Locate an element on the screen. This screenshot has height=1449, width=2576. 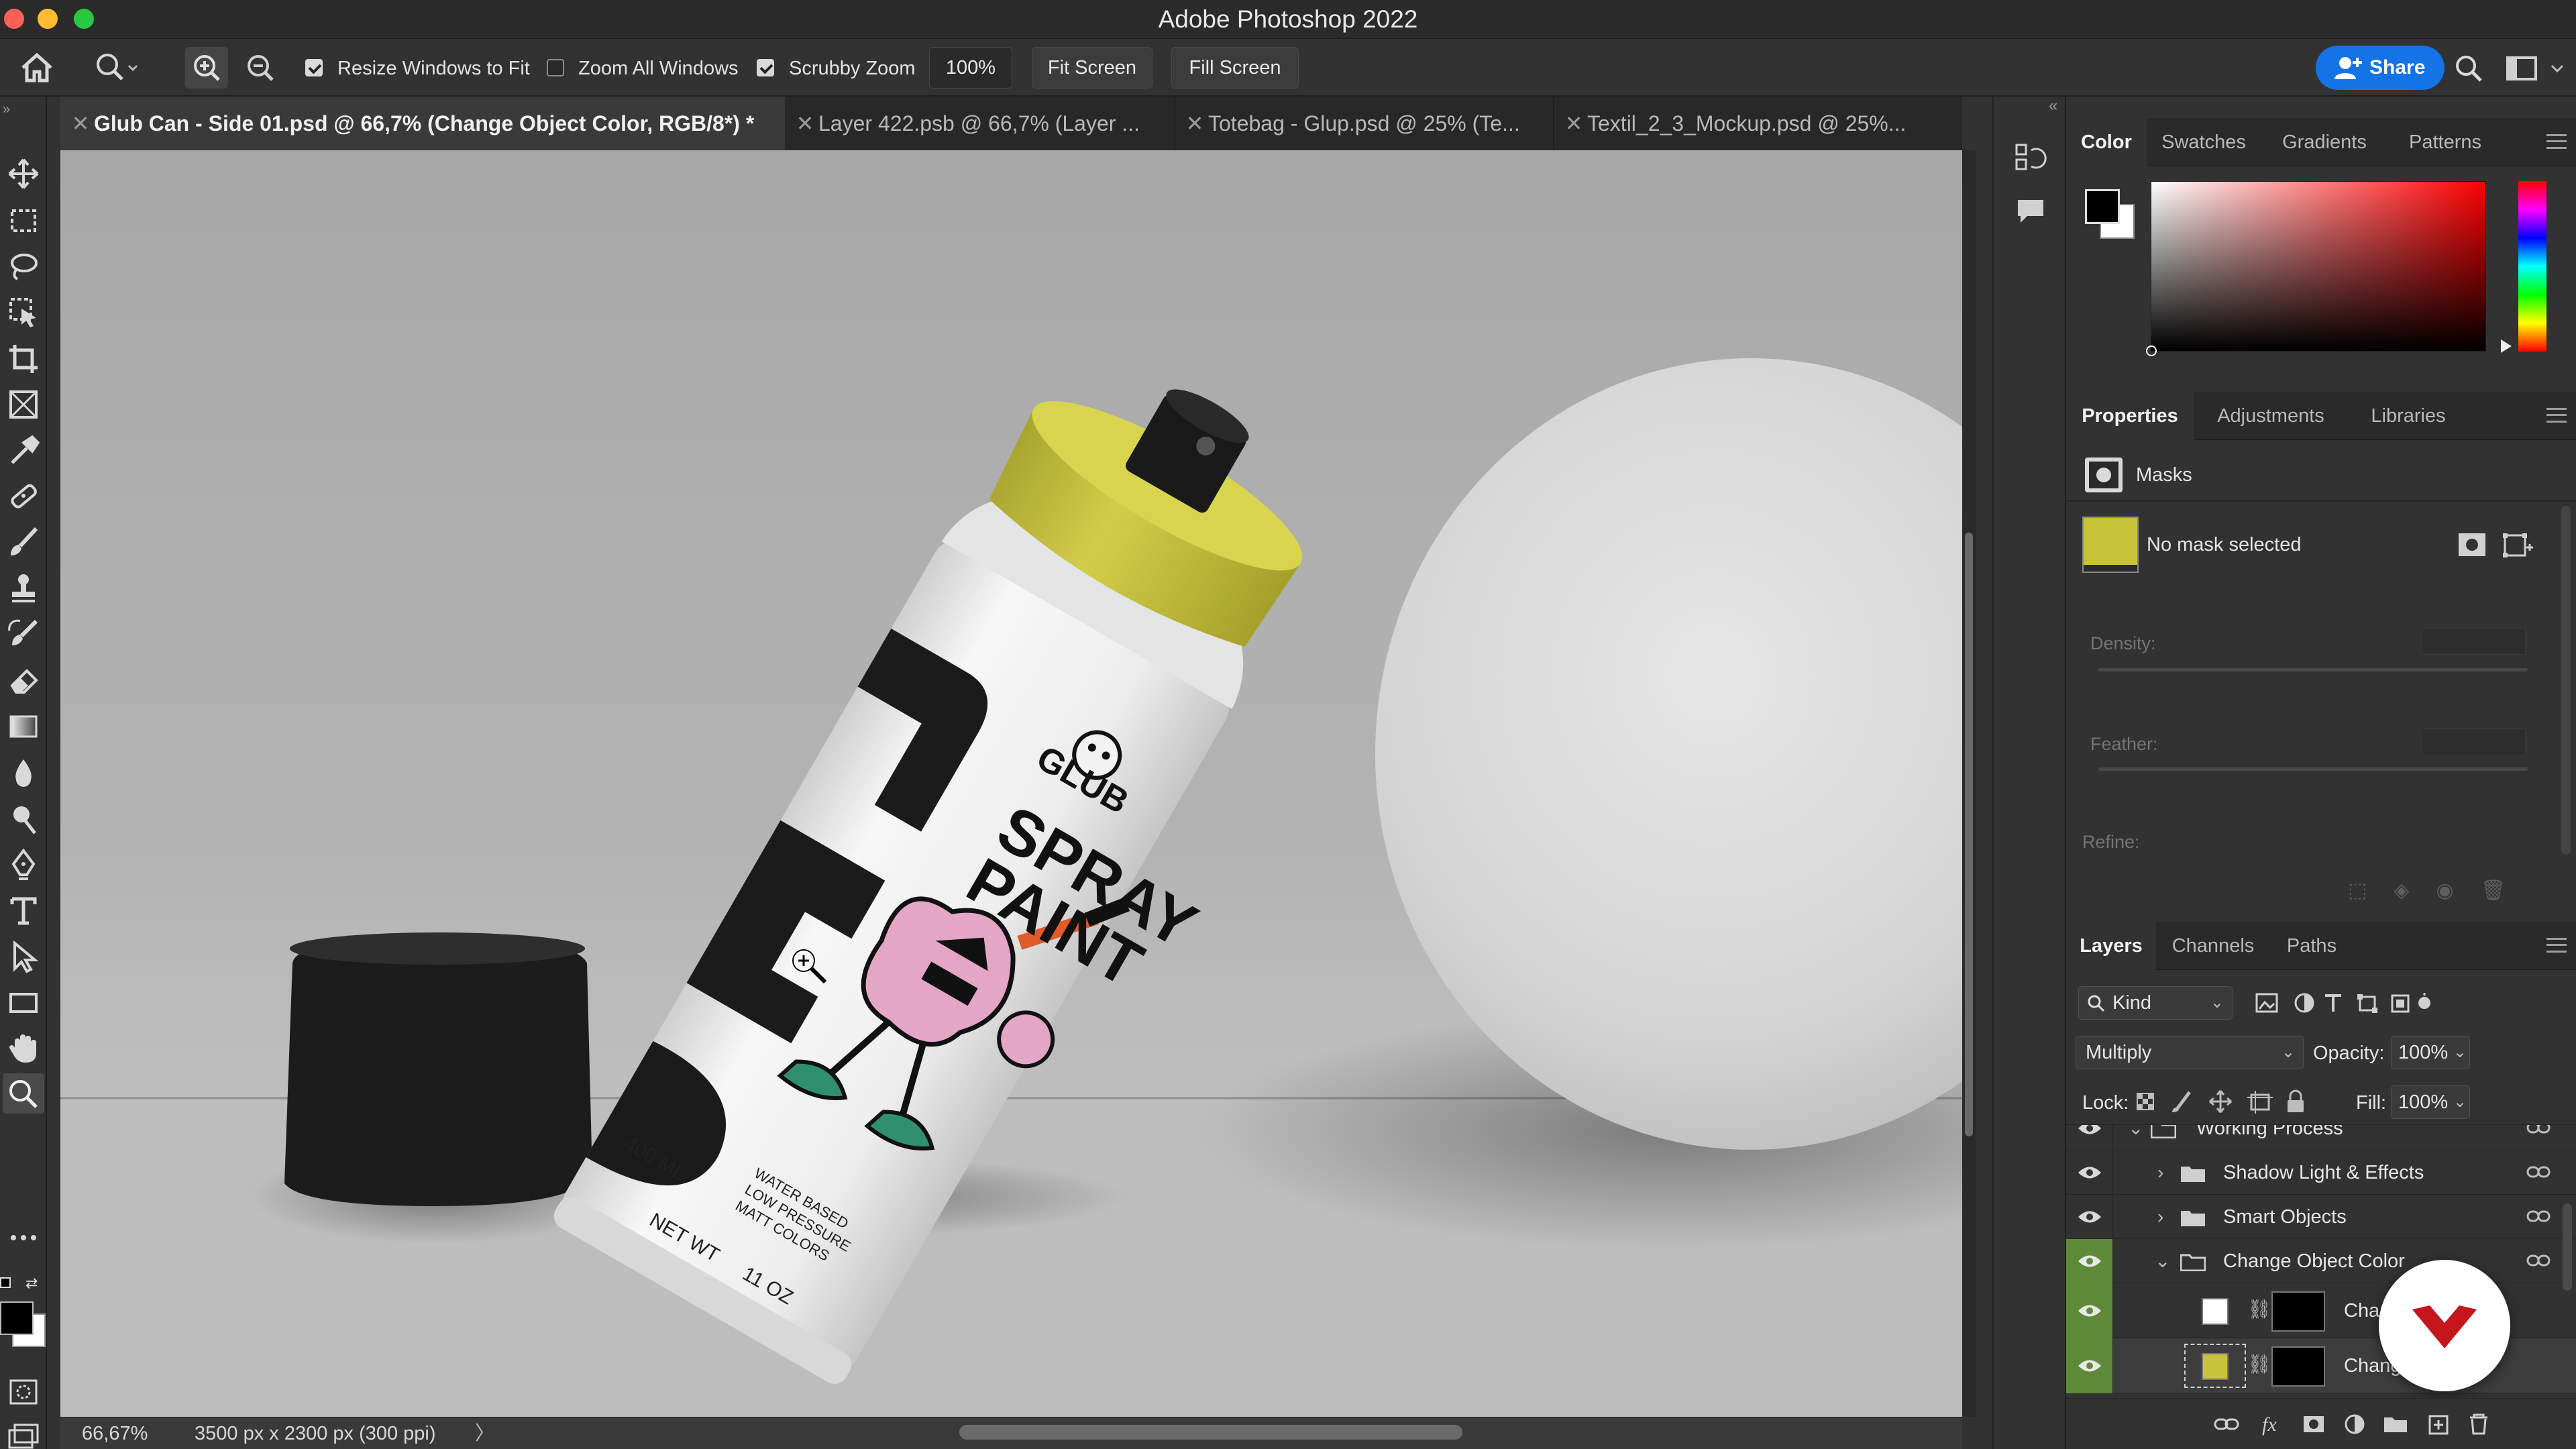
fit-screen-button: Fit Screen is located at coordinates (1092, 68).